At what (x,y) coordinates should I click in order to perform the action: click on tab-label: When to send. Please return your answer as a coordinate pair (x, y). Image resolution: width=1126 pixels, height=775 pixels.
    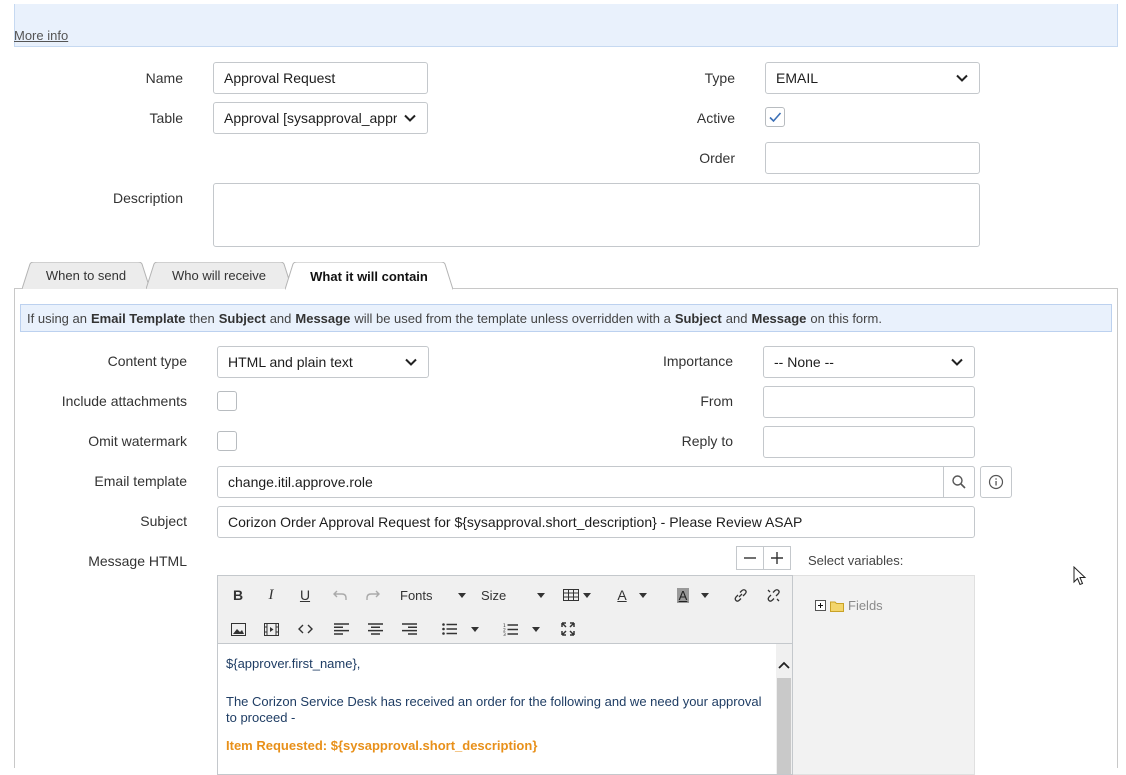
    Looking at the image, I should click on (86, 275).